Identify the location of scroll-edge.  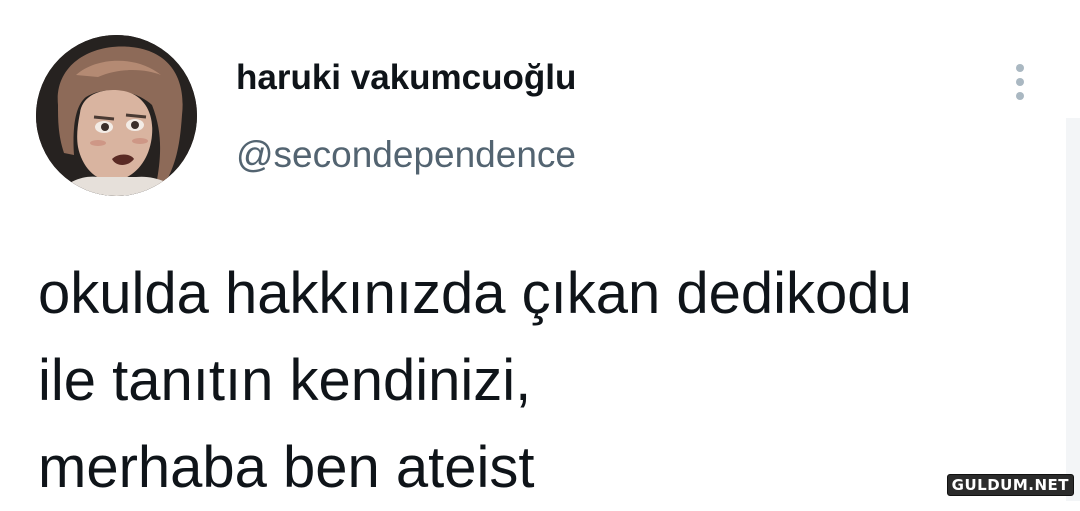
(1073, 309).